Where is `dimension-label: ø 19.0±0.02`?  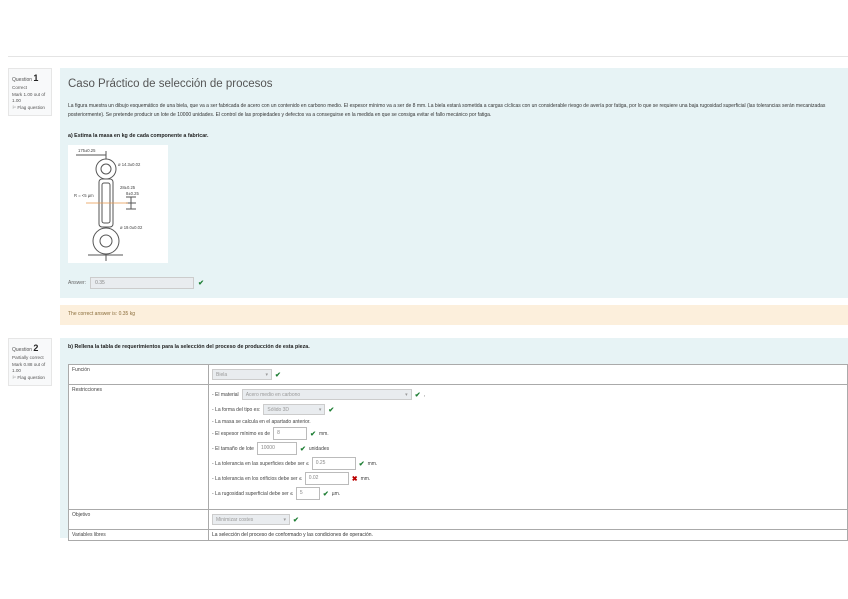
dimension-label: ø 19.0±0.02 is located at coordinates (131, 227).